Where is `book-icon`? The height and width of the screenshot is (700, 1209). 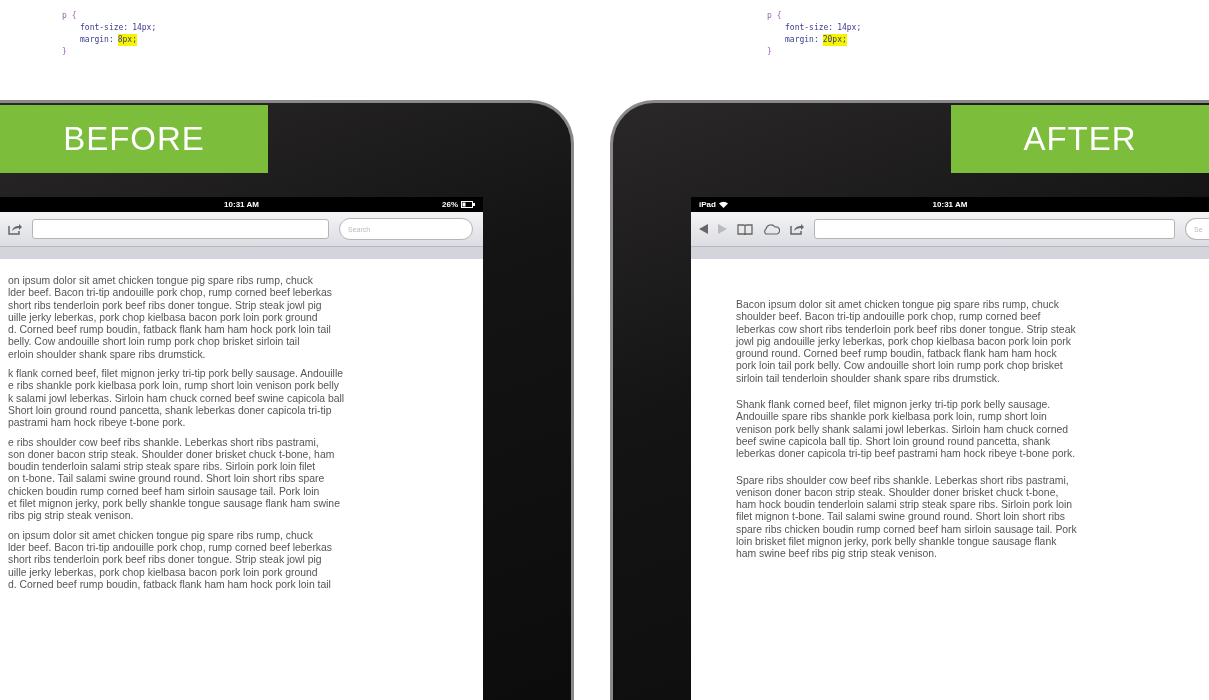
book-icon is located at coordinates (745, 229).